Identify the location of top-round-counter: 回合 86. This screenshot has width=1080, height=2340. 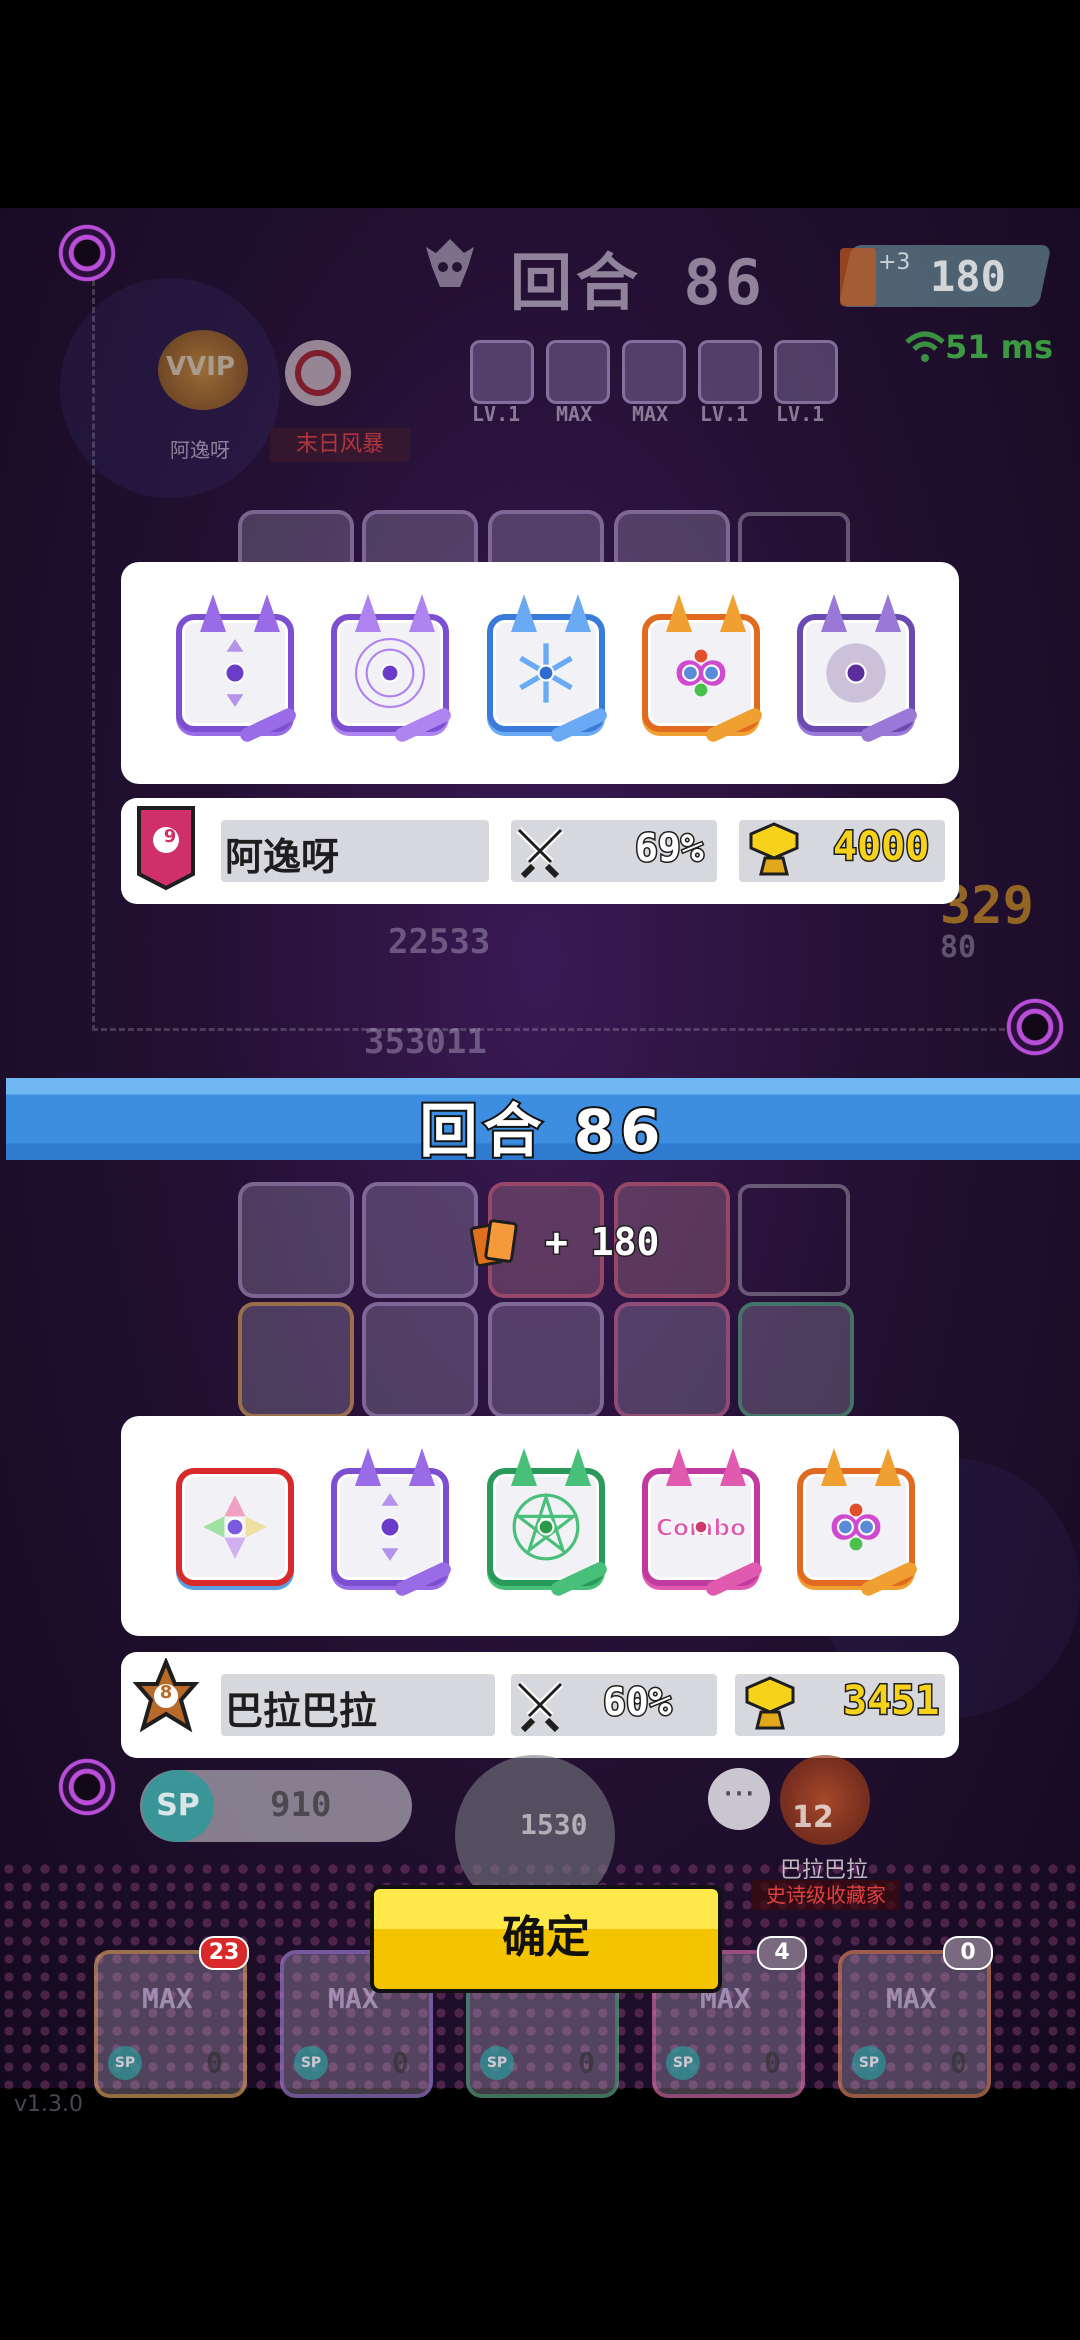
(638, 282).